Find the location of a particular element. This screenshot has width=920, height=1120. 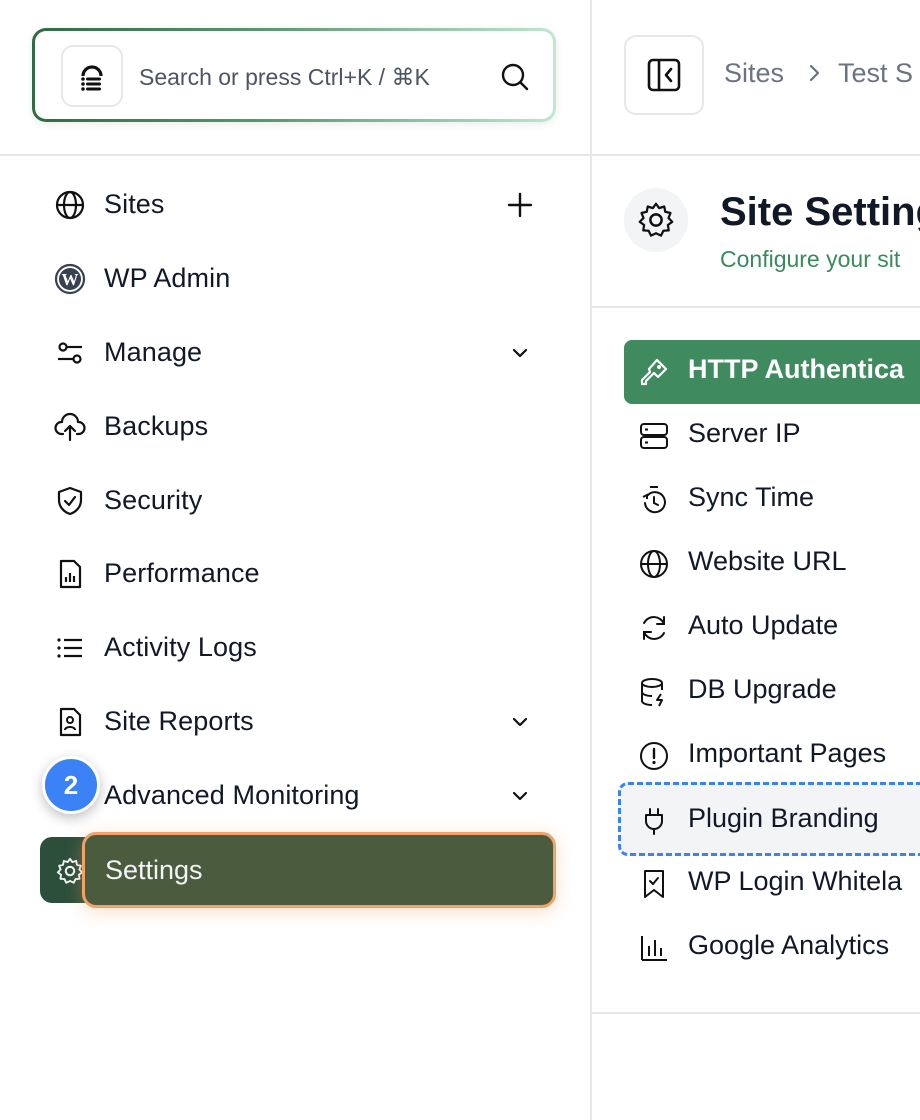

bar-chart-icon is located at coordinates (654, 948).